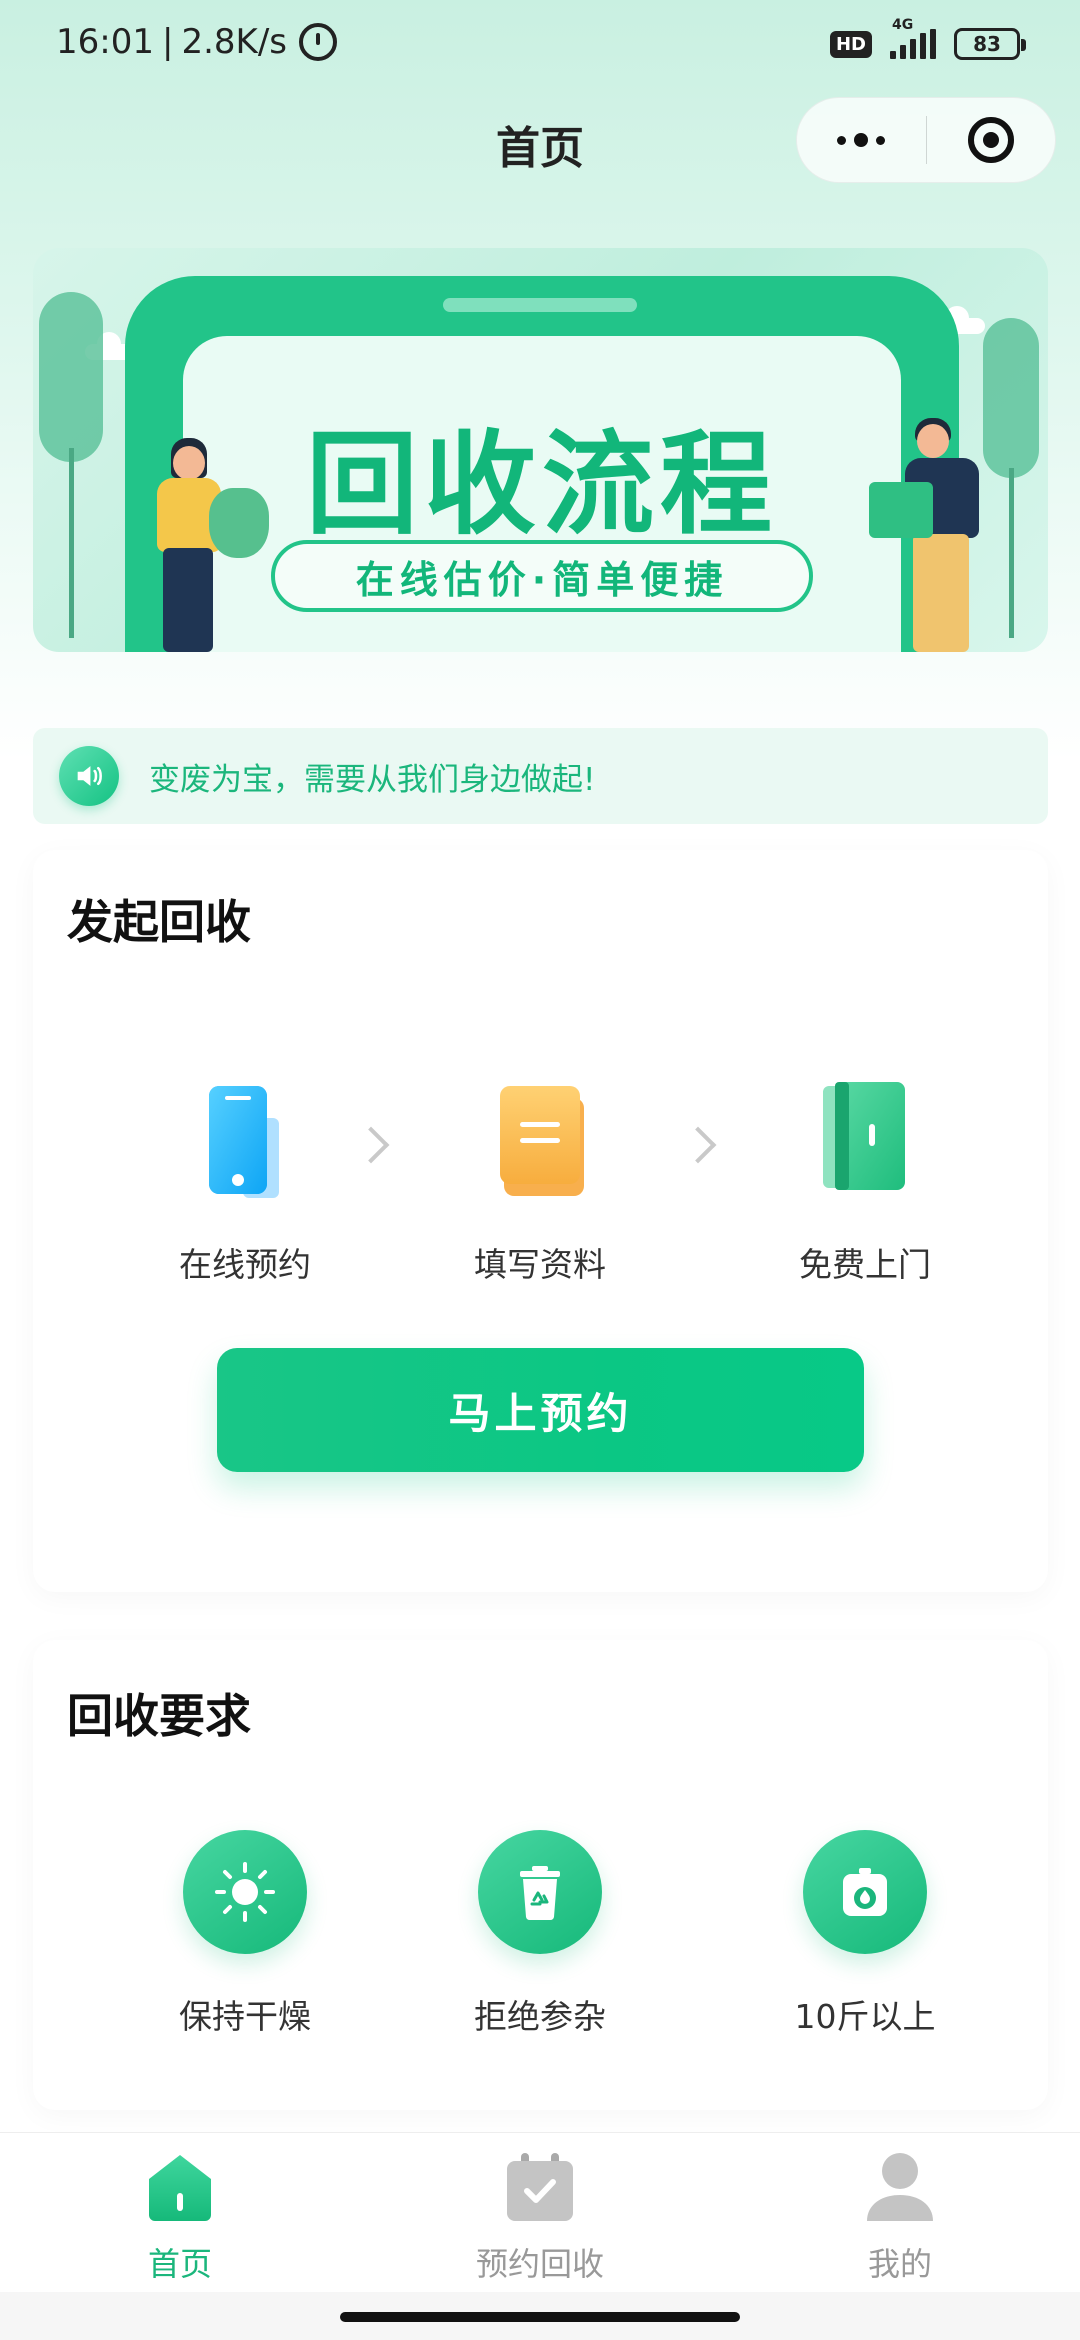  I want to click on notice-bar: 变废为宝，需要从我们身边做起!, so click(540, 776).